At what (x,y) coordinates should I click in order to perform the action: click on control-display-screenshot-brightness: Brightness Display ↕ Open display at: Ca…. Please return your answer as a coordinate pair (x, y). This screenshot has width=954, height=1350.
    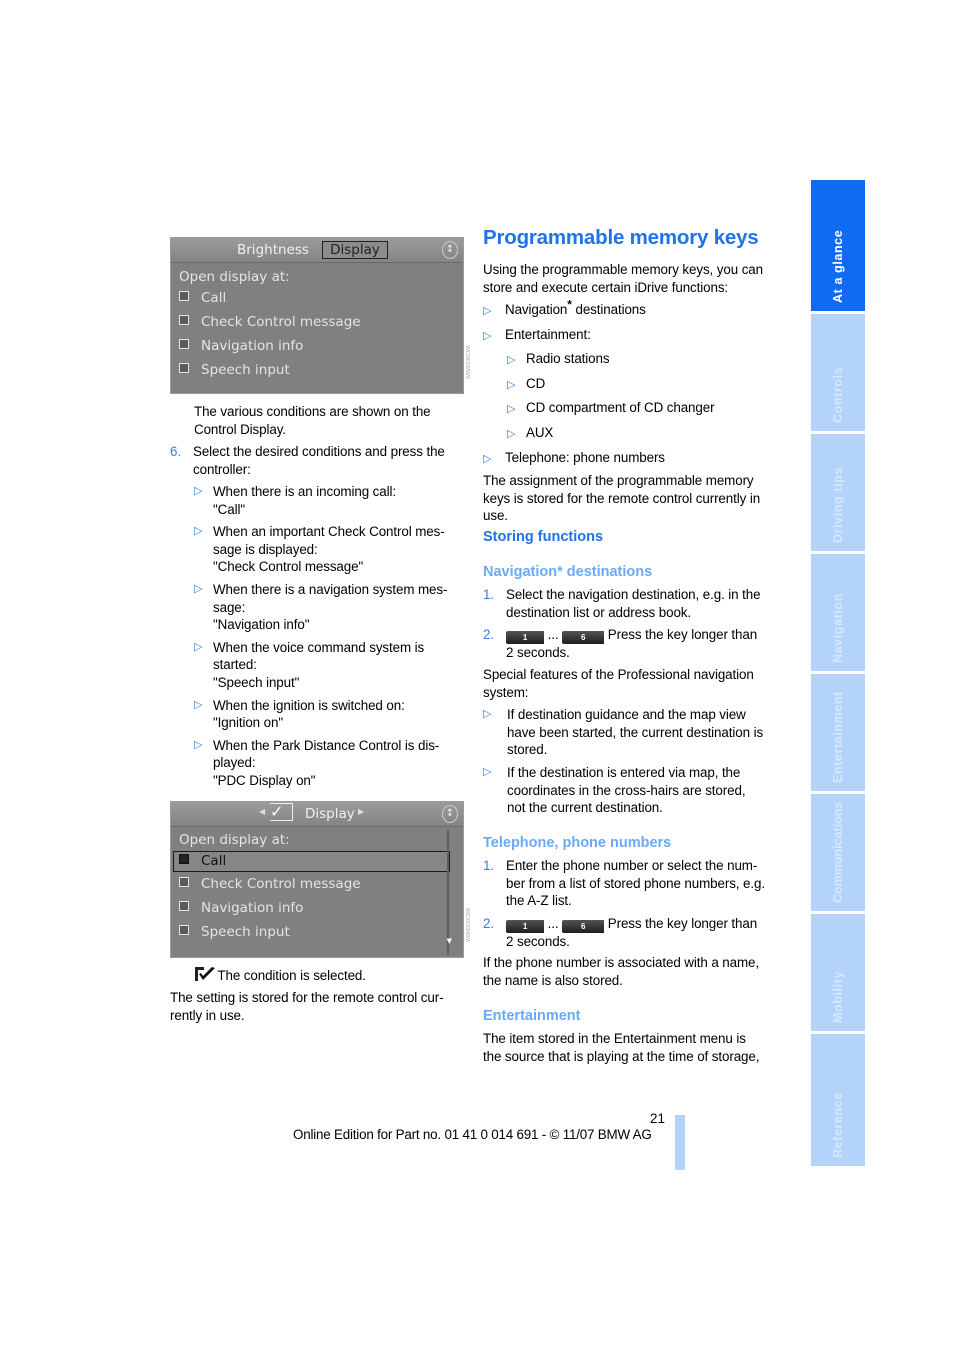
    Looking at the image, I should click on (317, 315).